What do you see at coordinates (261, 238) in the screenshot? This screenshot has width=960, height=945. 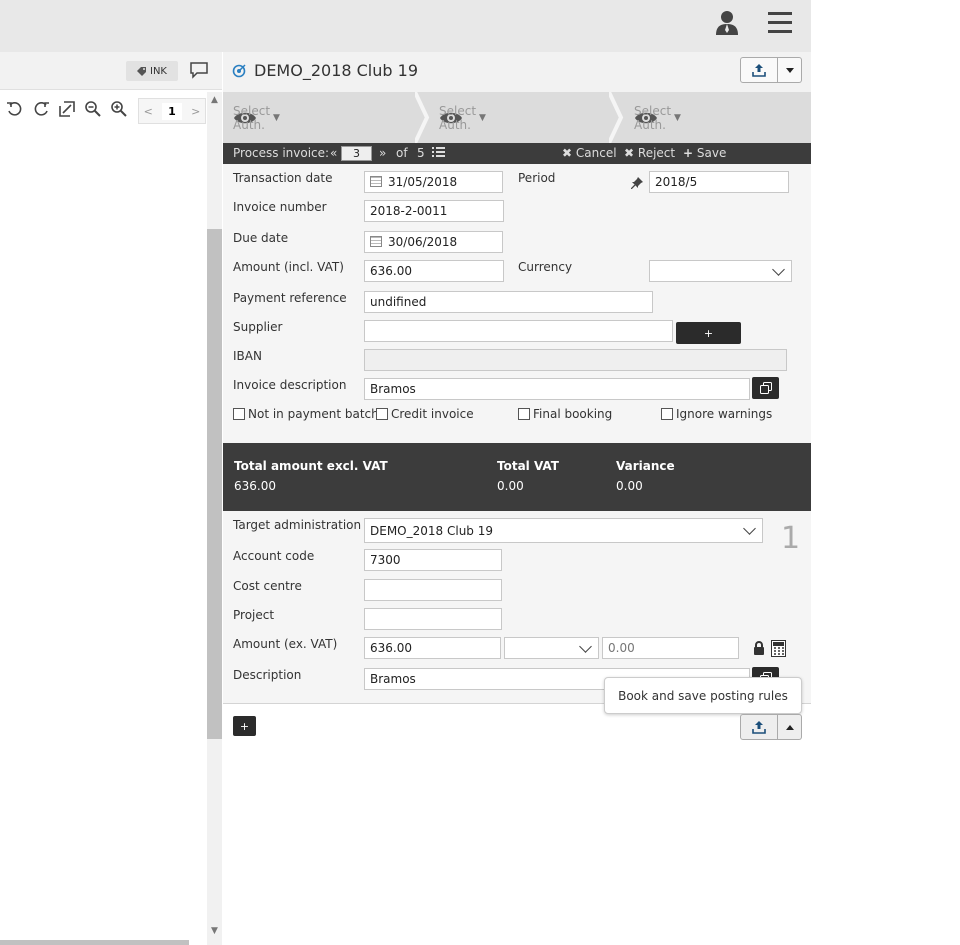 I see `due-date-label: Due date` at bounding box center [261, 238].